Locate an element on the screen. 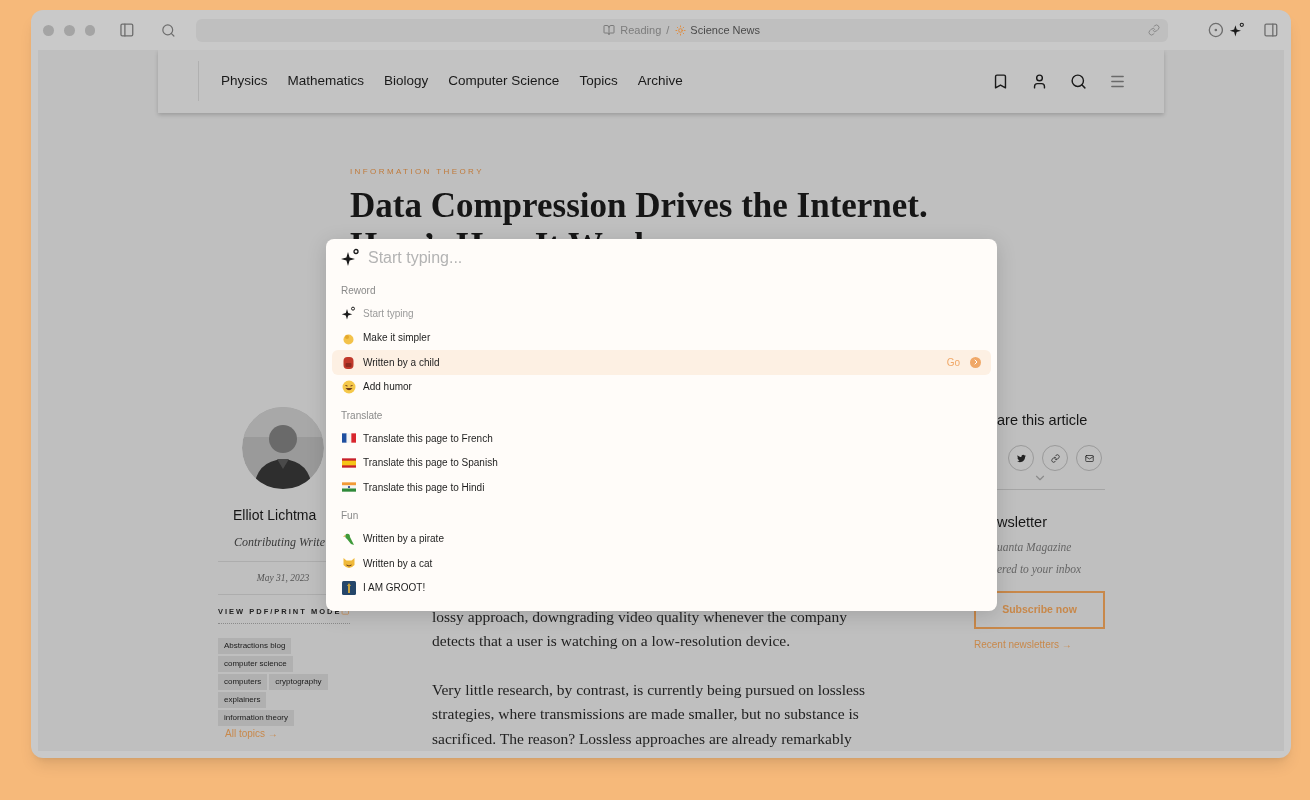 This screenshot has height=800, width=1310. palette-item: Translate this page to French is located at coordinates (661, 438).